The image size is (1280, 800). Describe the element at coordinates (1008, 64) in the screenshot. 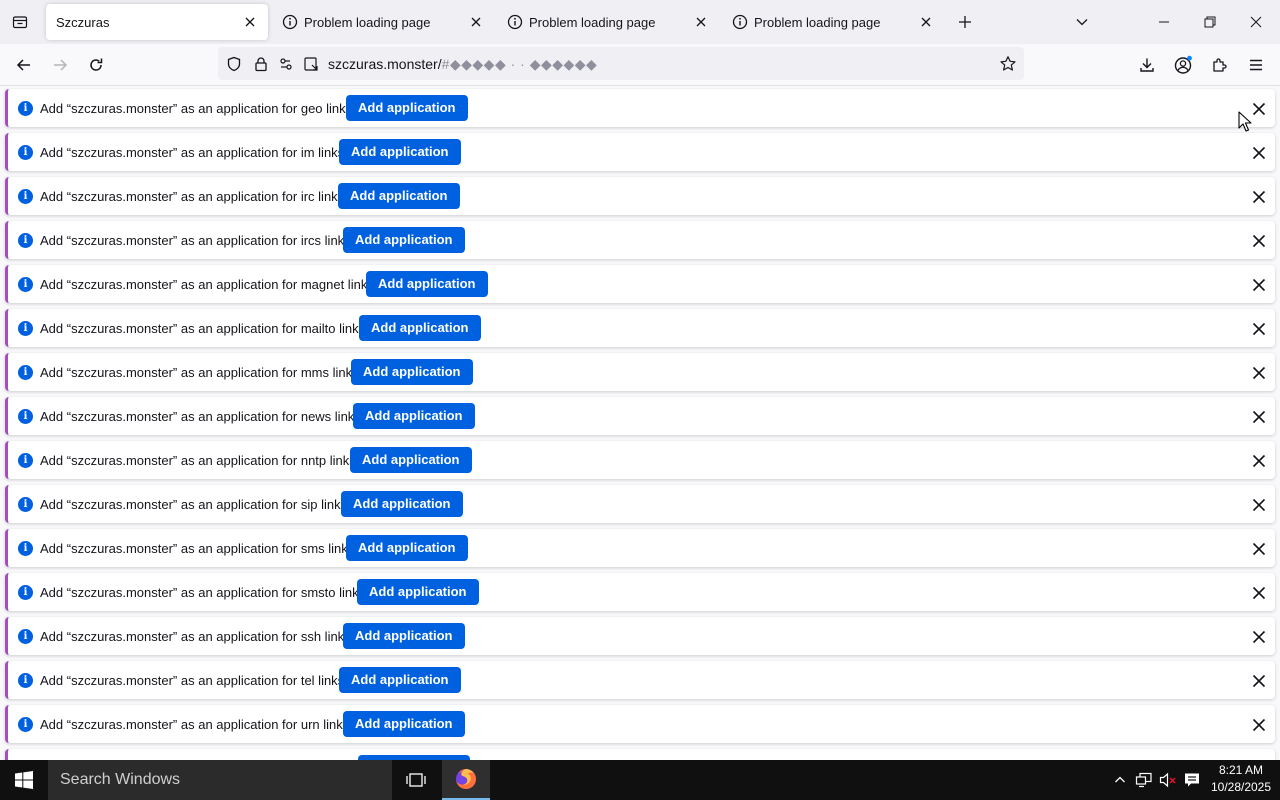

I see `bookmark-star-icon` at that location.